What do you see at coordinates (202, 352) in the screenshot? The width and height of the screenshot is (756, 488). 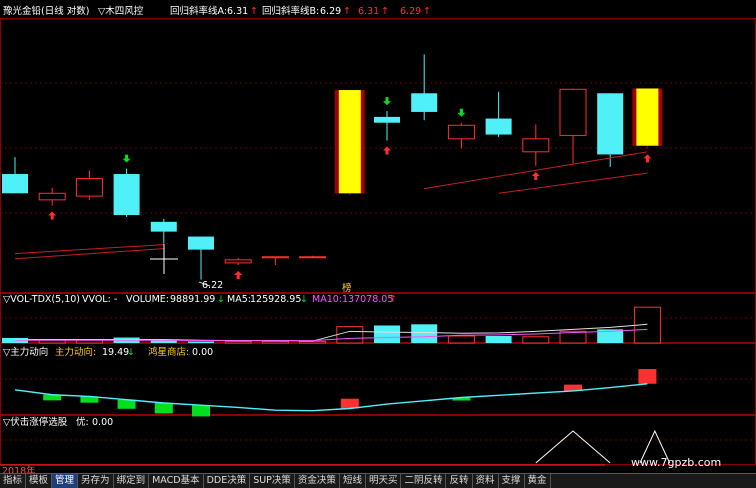 I see `star-shop-value: 0.00` at bounding box center [202, 352].